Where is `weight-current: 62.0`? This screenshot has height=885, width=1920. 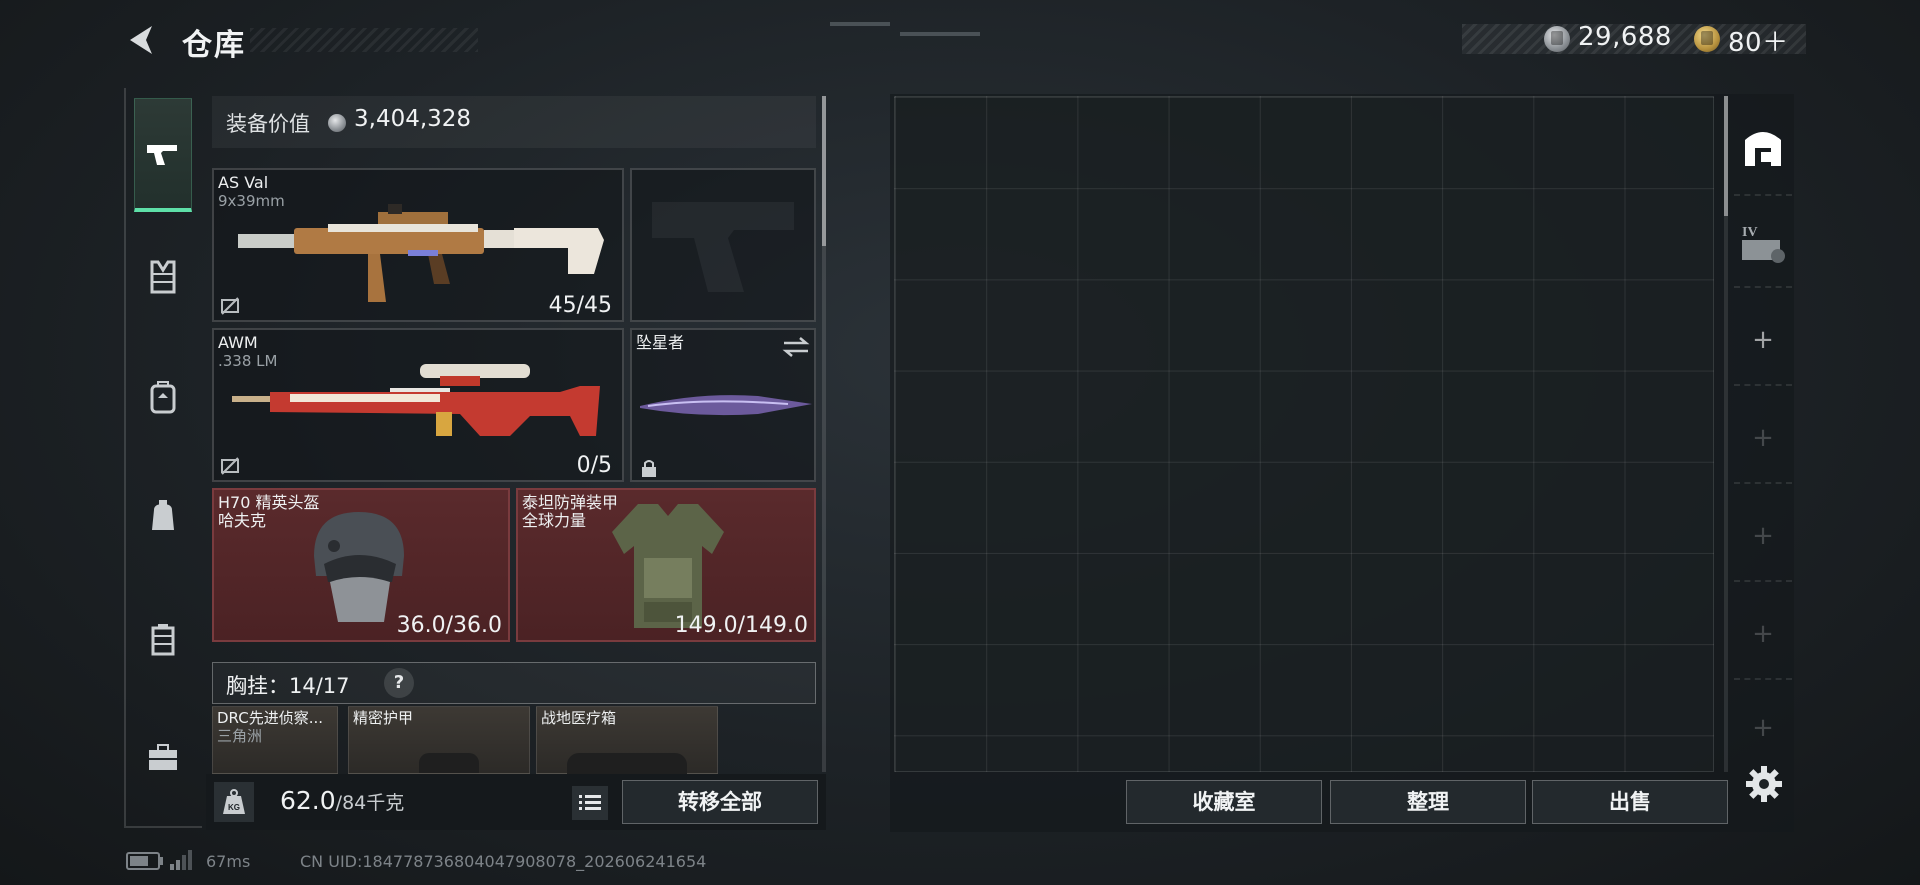 weight-current: 62.0 is located at coordinates (308, 800).